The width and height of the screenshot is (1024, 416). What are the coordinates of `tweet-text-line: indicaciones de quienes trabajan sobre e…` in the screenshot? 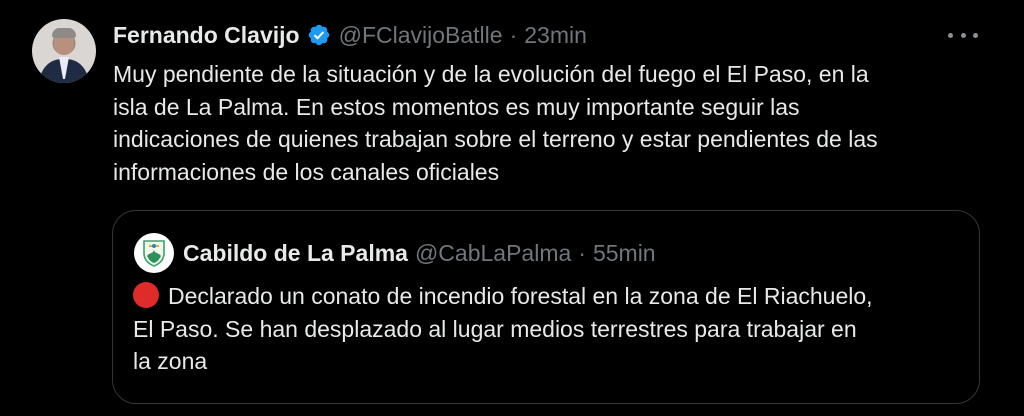 It's located at (495, 139).